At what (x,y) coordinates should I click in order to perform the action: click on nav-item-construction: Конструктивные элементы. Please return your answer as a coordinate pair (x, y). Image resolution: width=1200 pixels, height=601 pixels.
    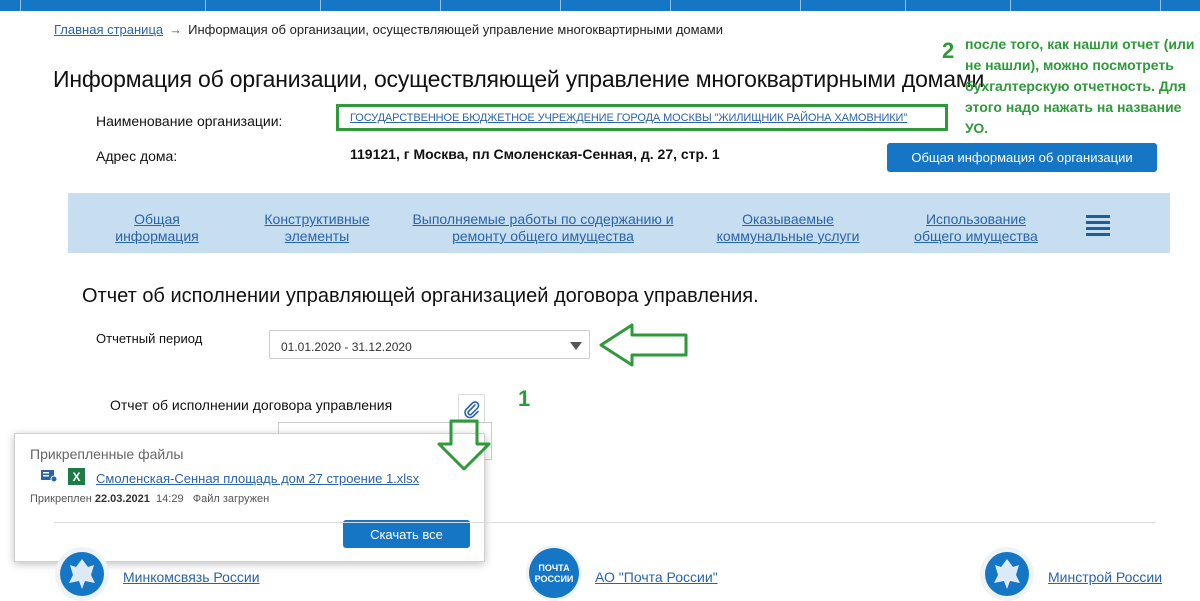
    Looking at the image, I should click on (317, 228).